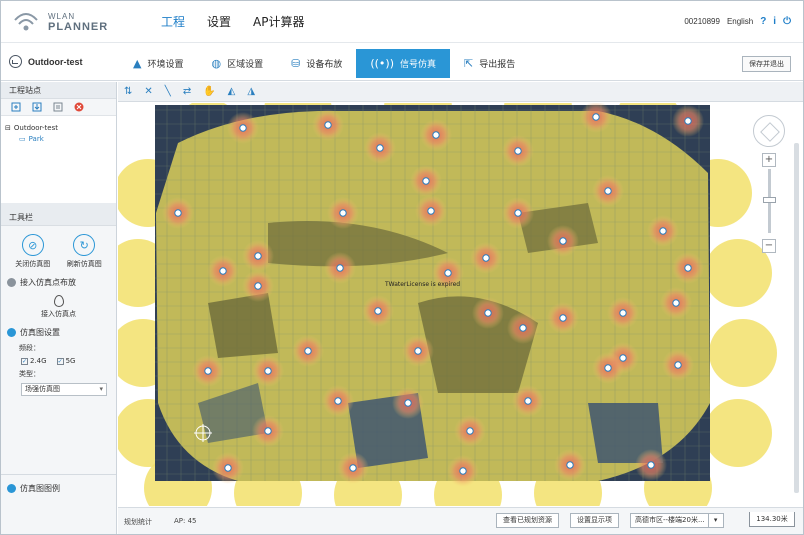  Describe the element at coordinates (187, 91) in the screenshot. I see `redo-icon: ⇄` at that location.